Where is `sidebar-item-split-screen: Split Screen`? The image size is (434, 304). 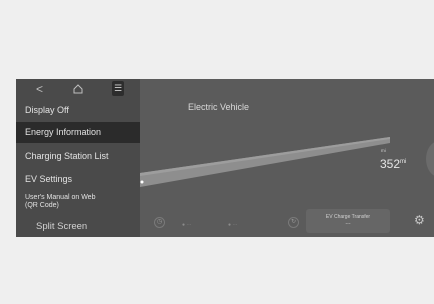 sidebar-item-split-screen: Split Screen is located at coordinates (78, 227).